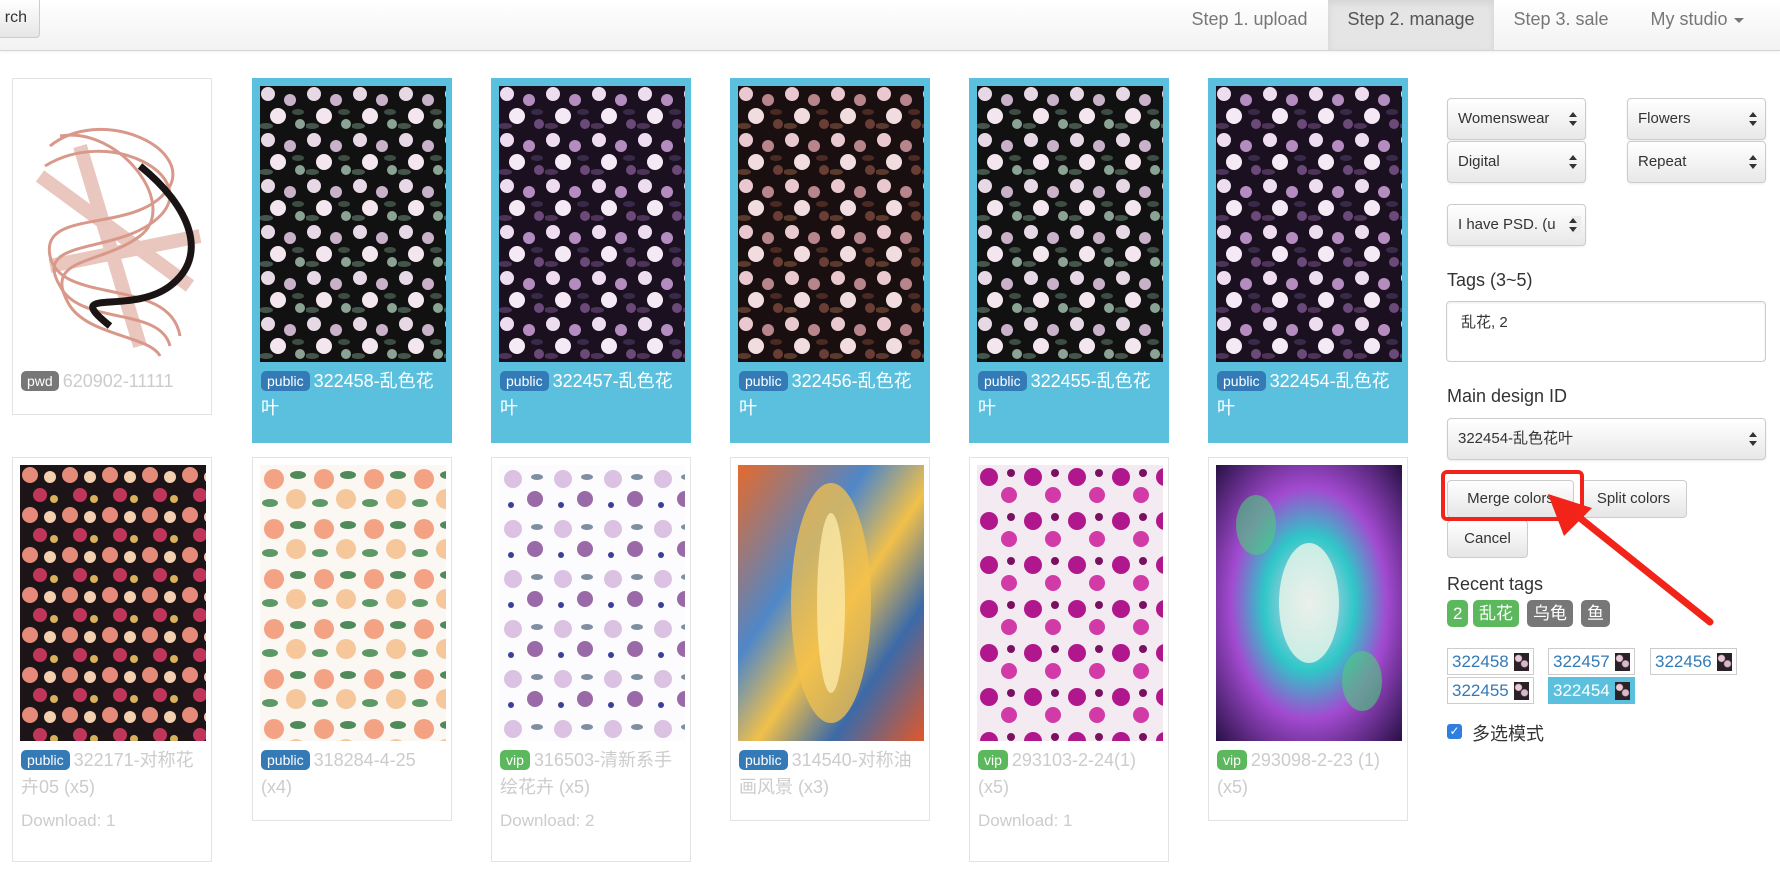 This screenshot has width=1780, height=872. Describe the element at coordinates (1696, 162) in the screenshot. I see `layout-select: Repeat` at that location.